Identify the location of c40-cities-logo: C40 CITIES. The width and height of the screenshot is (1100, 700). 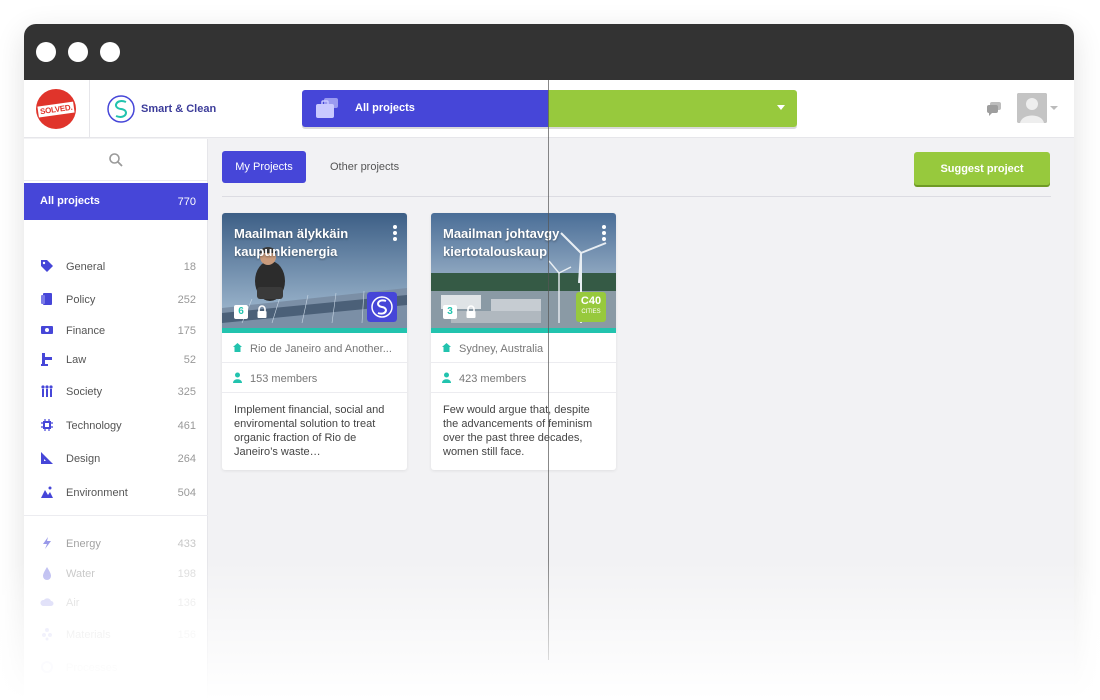
(591, 307).